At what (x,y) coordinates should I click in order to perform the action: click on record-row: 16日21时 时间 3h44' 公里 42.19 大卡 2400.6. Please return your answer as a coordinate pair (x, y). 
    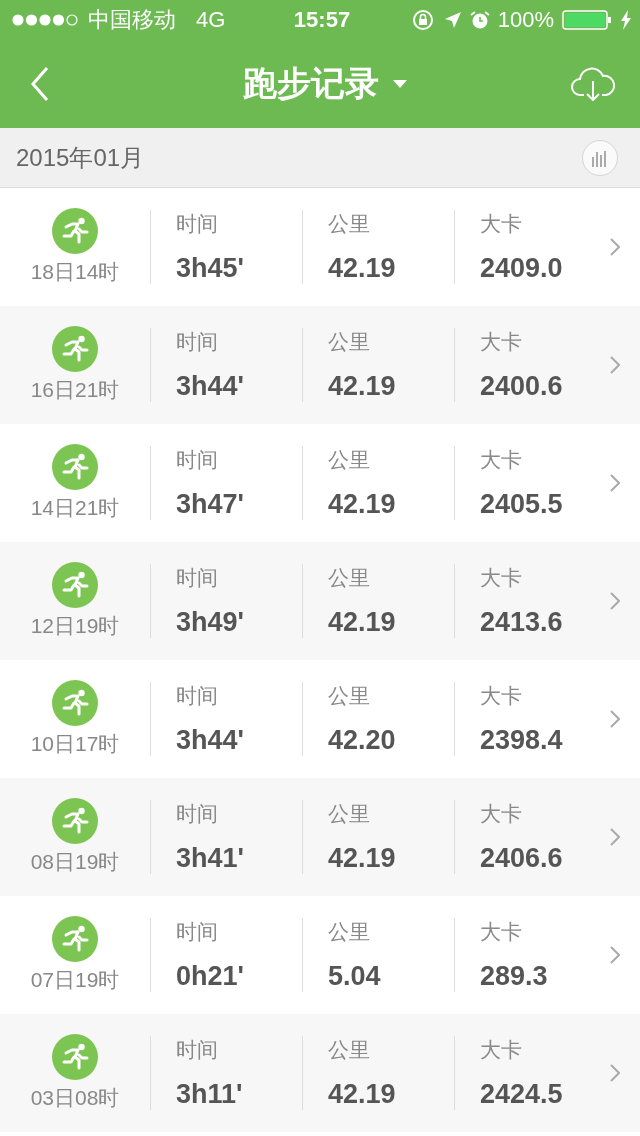
    Looking at the image, I should click on (320, 365).